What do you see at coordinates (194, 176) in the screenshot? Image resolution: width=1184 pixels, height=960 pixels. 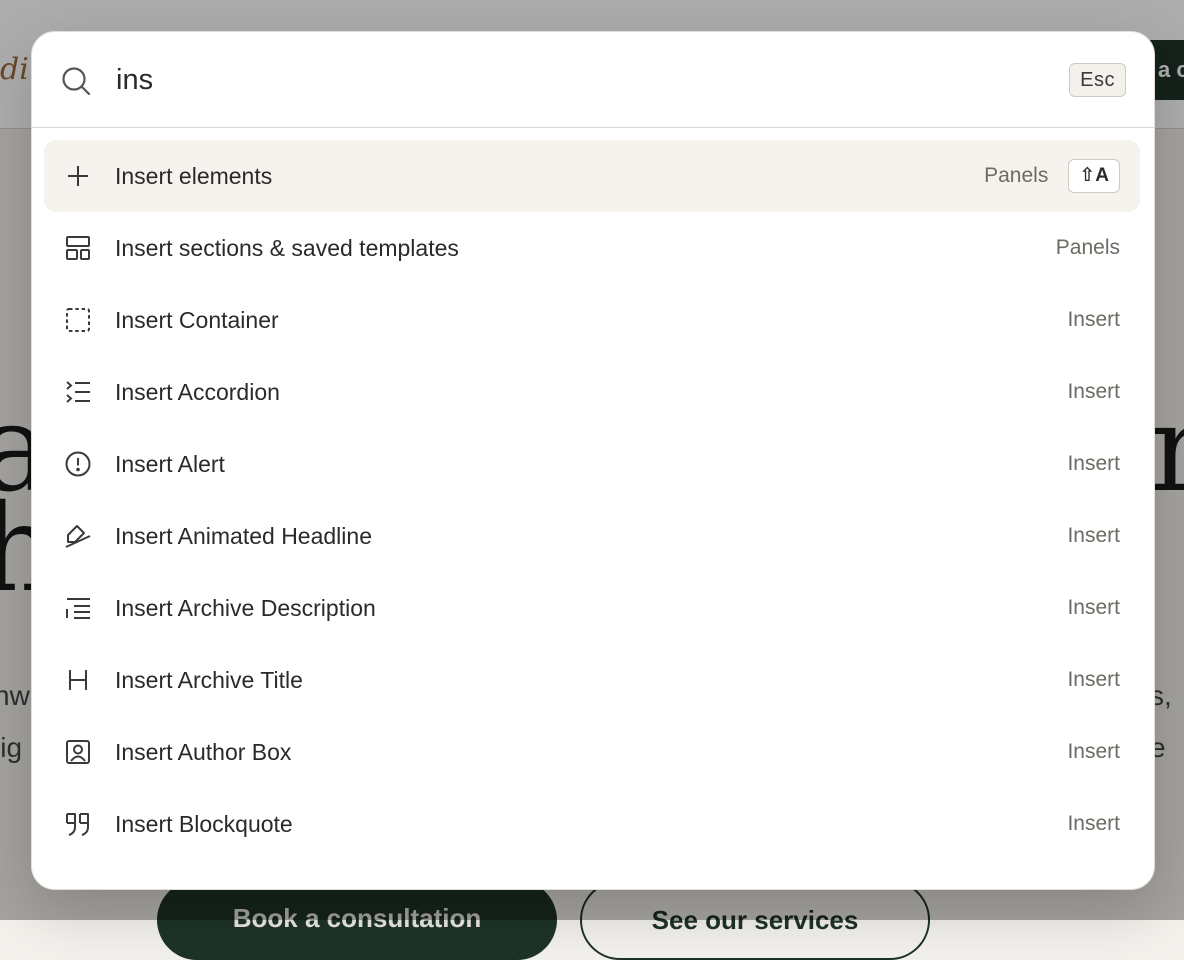 I see `command-item-label: Insert elements` at bounding box center [194, 176].